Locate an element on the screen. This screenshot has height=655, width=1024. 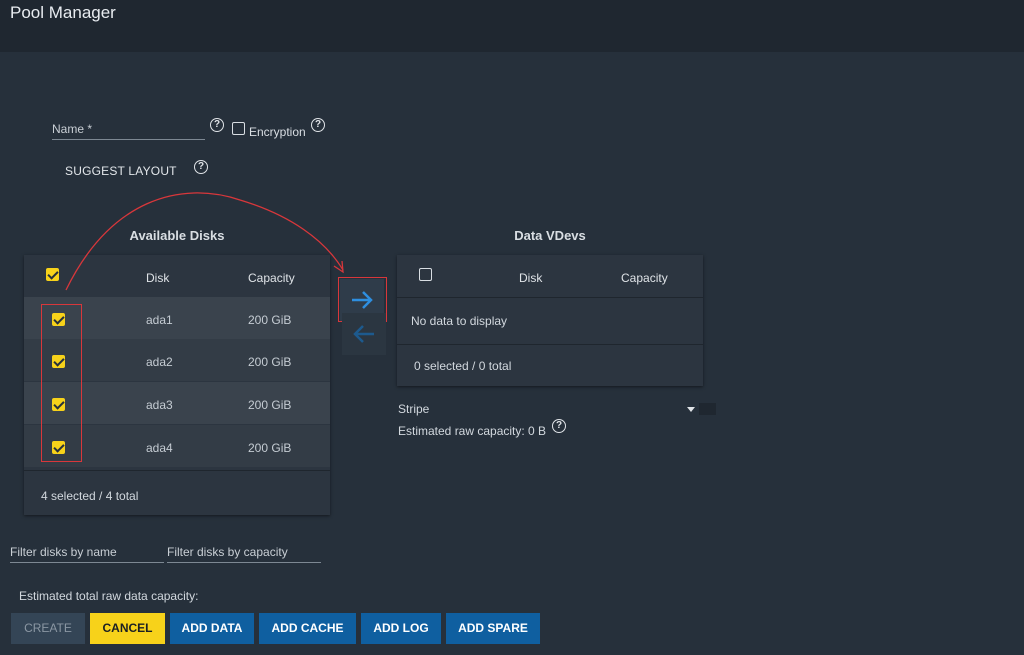
caret-down-icon is located at coordinates (691, 409).